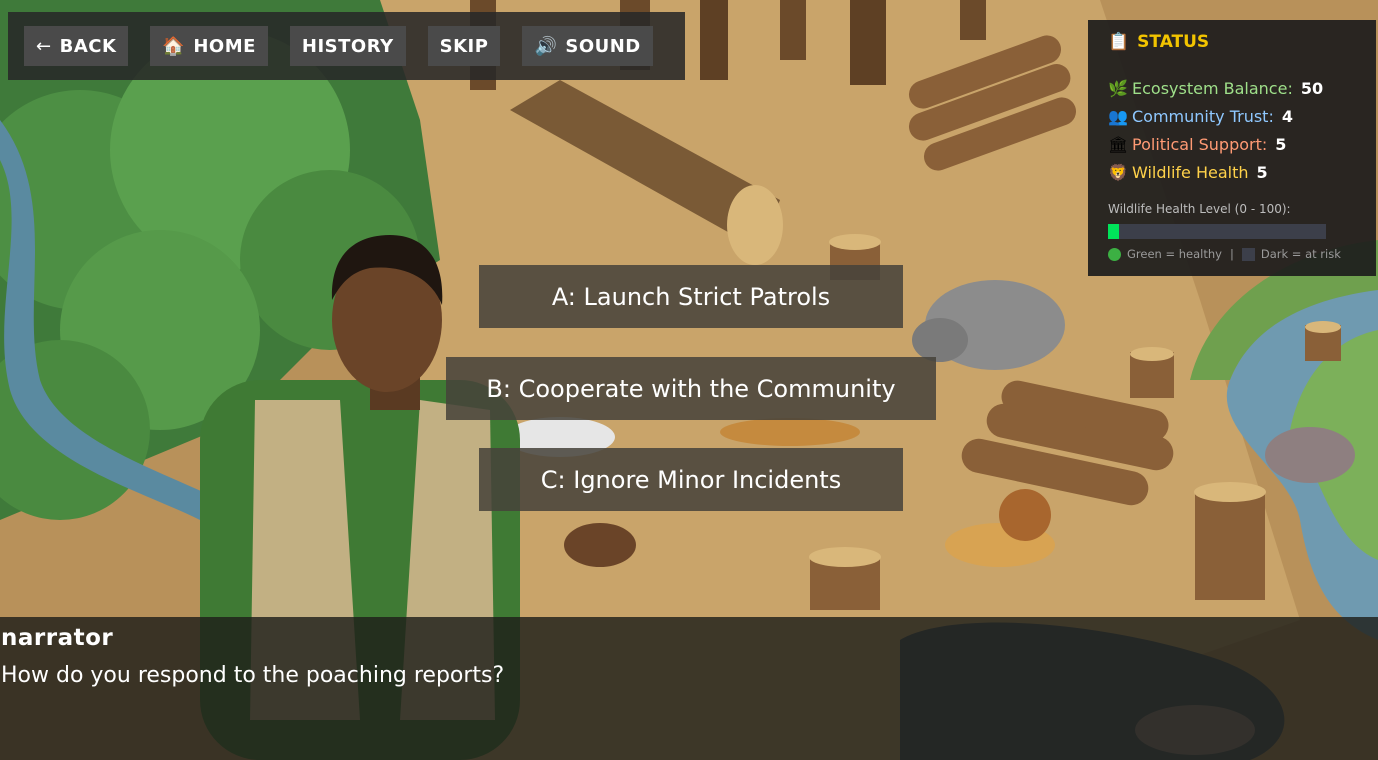 The image size is (1378, 760). I want to click on house-icon: 🏠, so click(174, 46).